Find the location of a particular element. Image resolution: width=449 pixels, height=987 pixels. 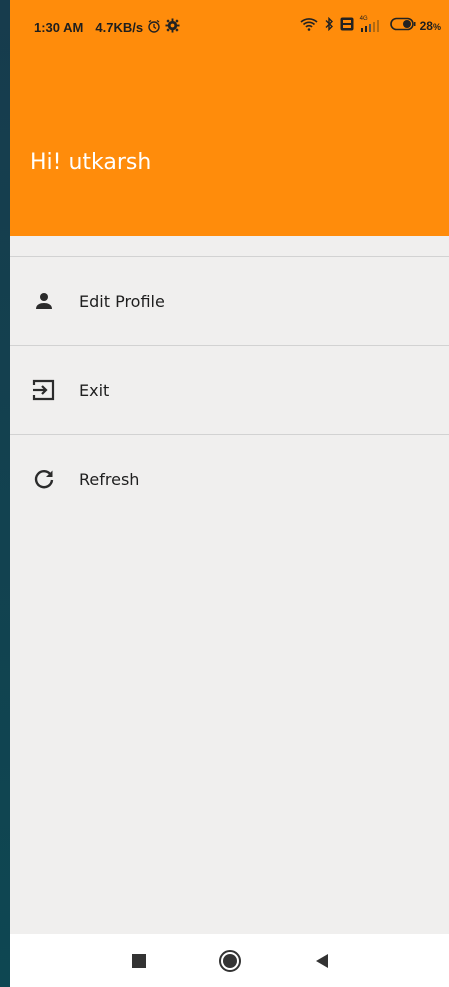

status-bar: 1:30 AM 4.7KB/s 4G 28 % is located at coordinates (229, 27).